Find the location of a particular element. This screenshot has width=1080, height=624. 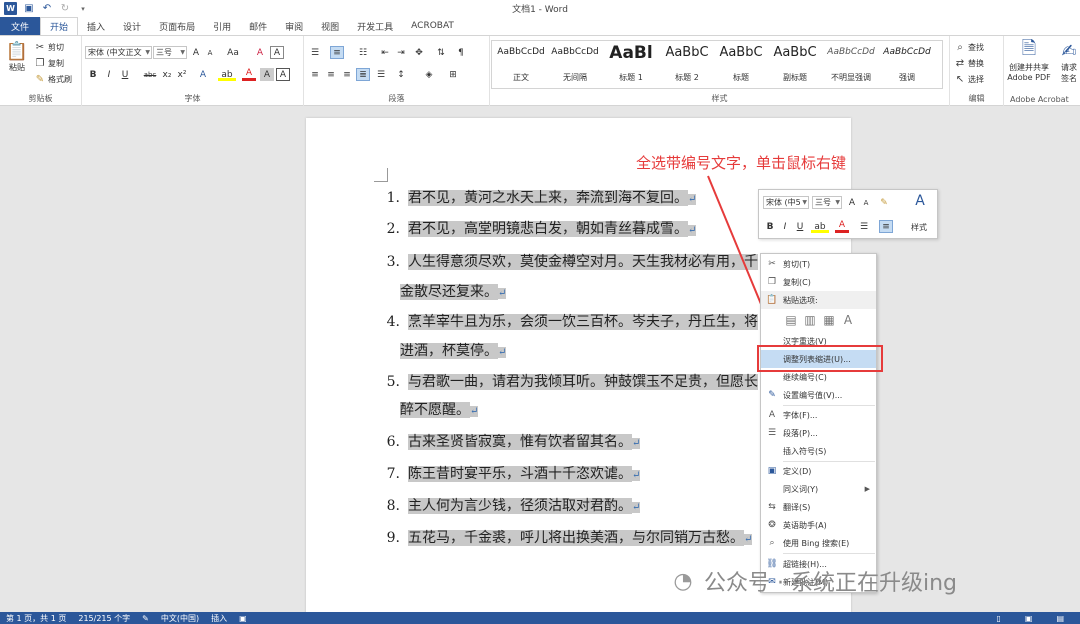

select-button: ↖ 选择 is located at coordinates (969, 79).